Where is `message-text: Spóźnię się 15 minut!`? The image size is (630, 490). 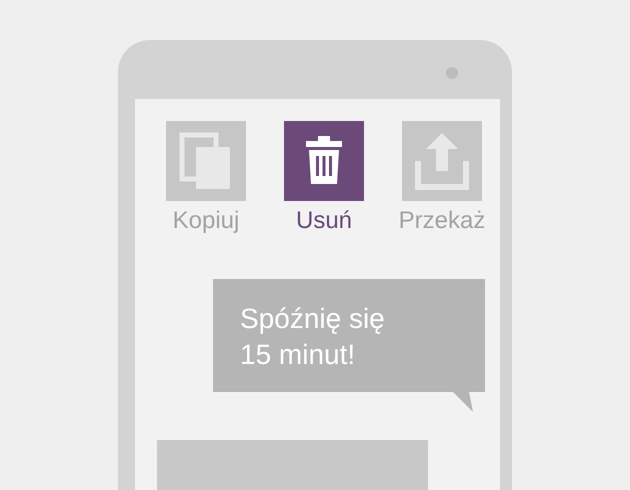
message-text: Spóźnię się 15 minut! is located at coordinates (313, 337).